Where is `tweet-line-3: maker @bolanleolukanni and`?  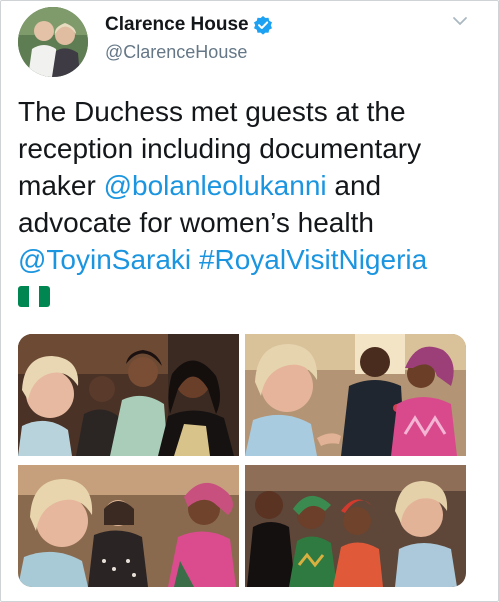
tweet-line-3: maker @bolanleolukanni and is located at coordinates (253, 185).